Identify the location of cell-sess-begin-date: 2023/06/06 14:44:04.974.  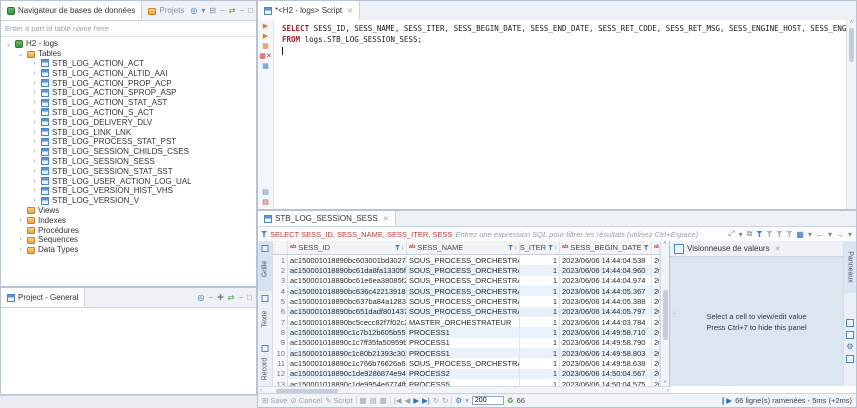
(606, 281).